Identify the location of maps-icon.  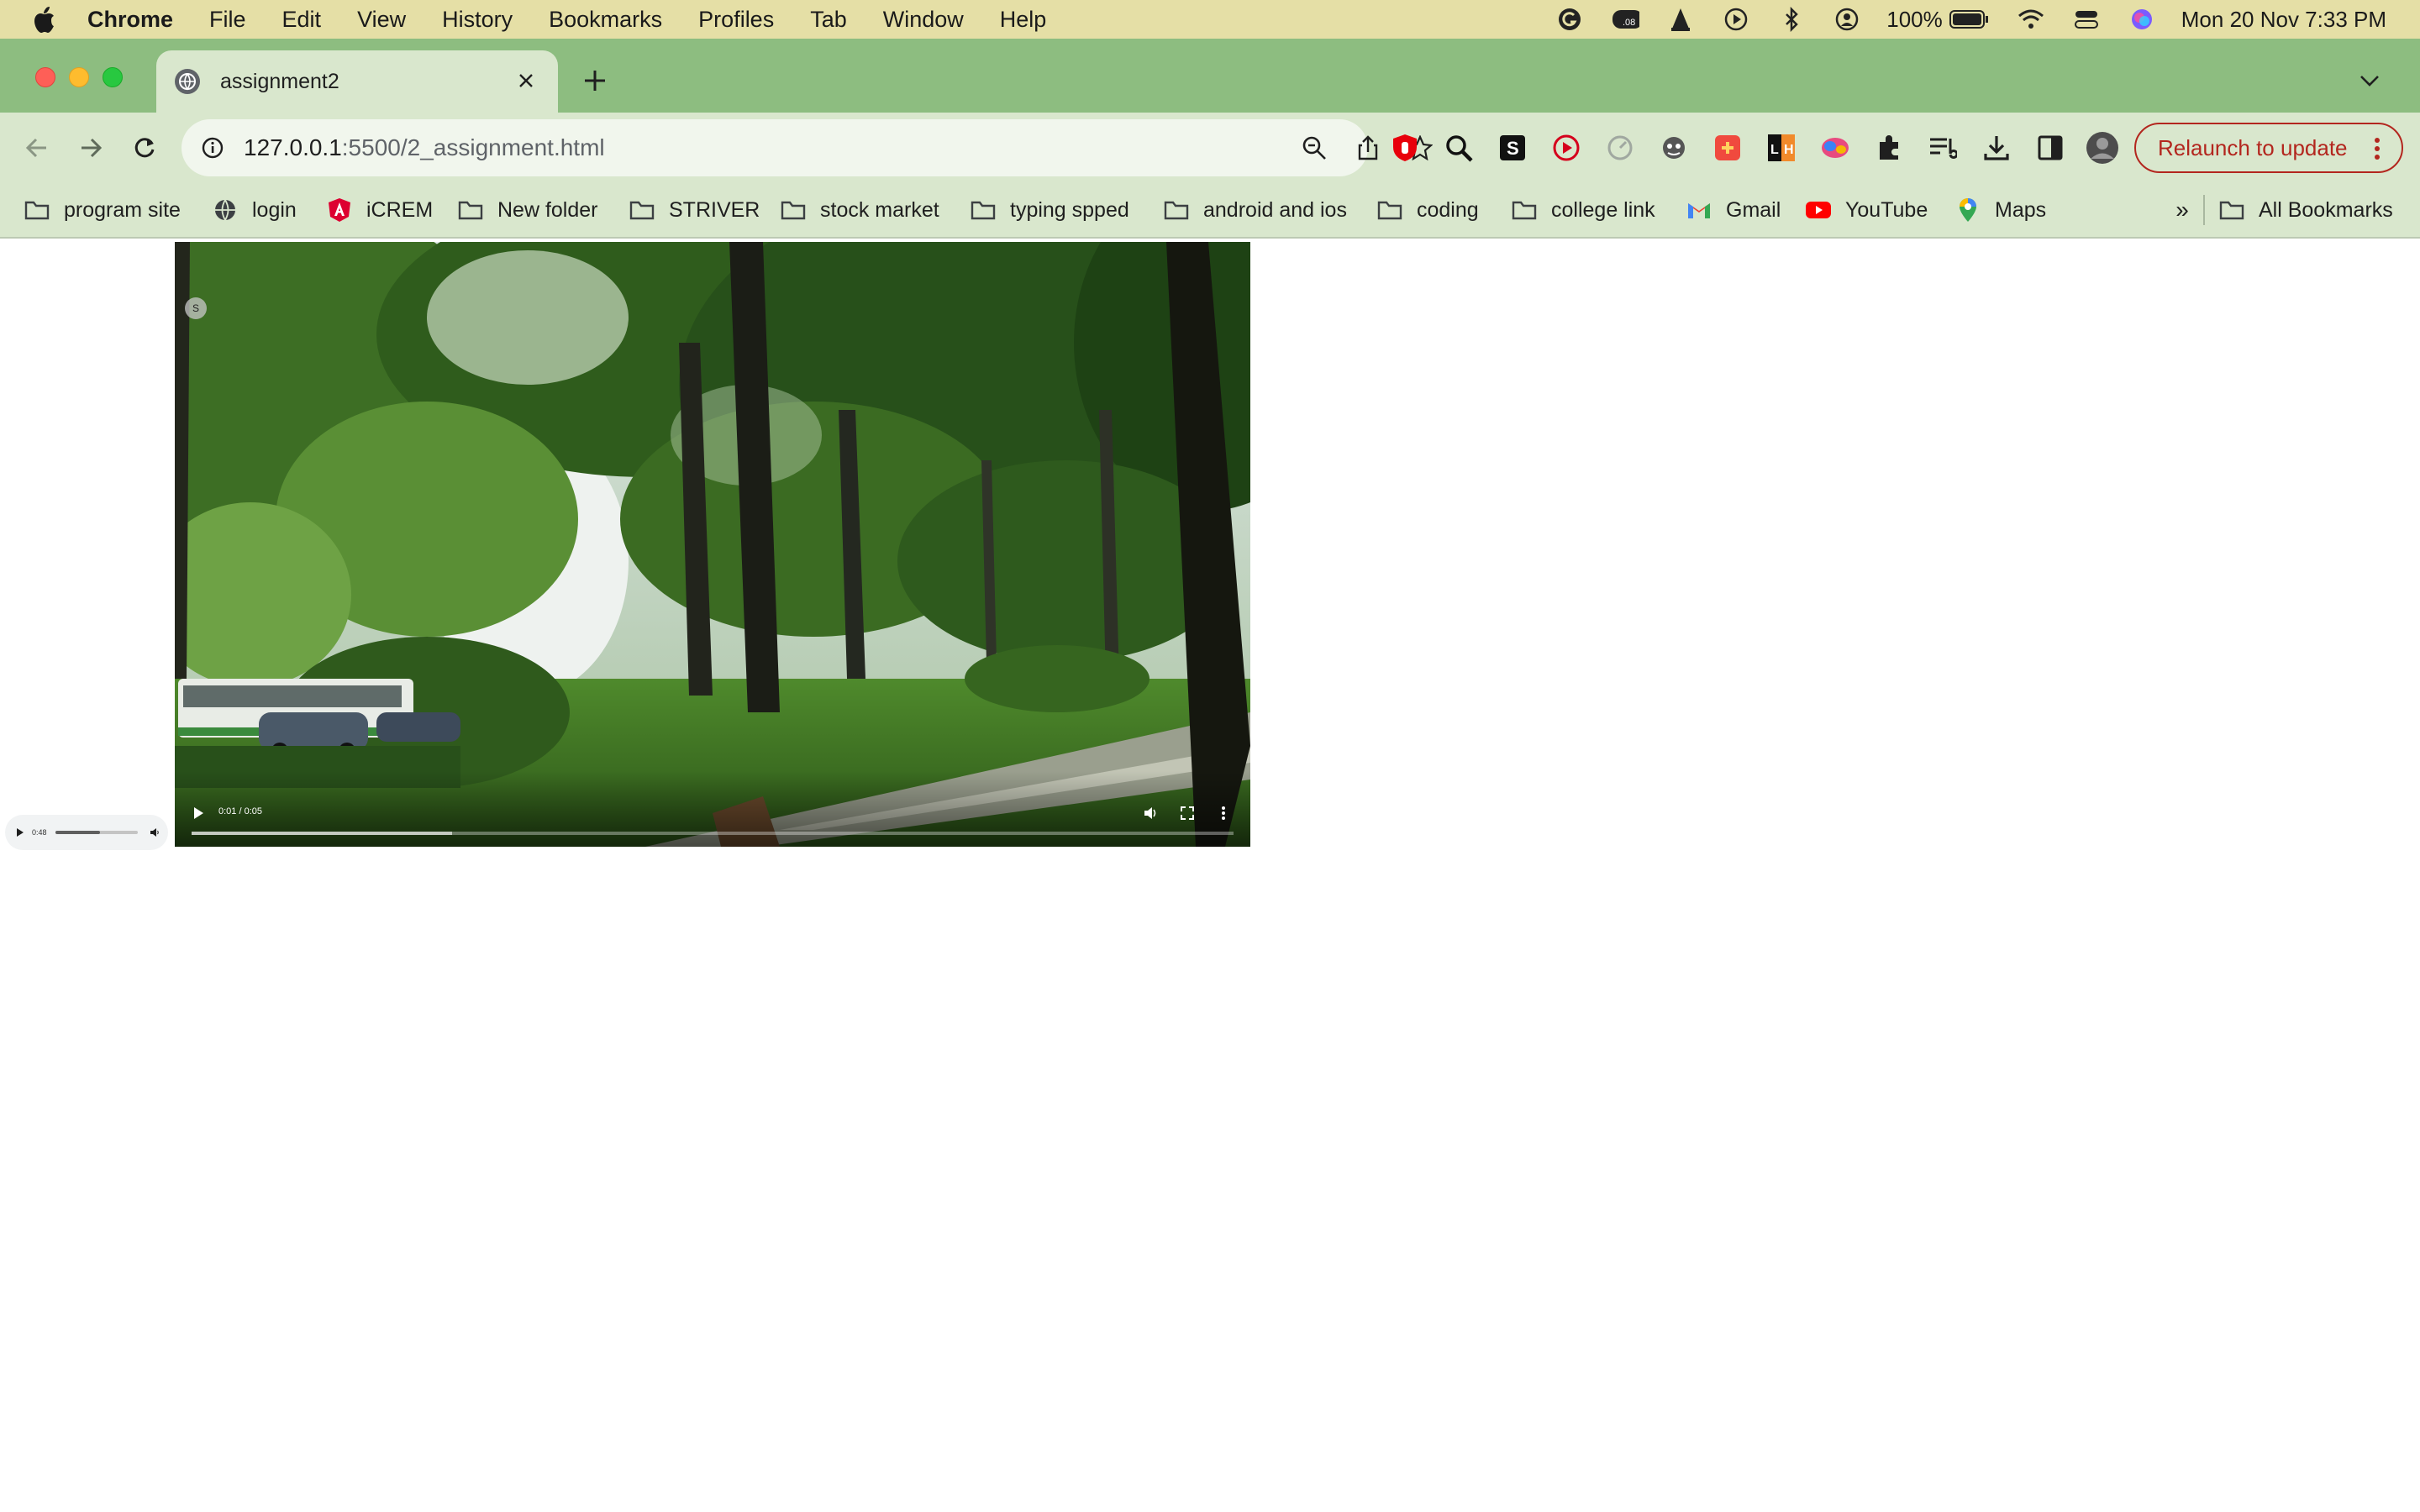
(1968, 210).